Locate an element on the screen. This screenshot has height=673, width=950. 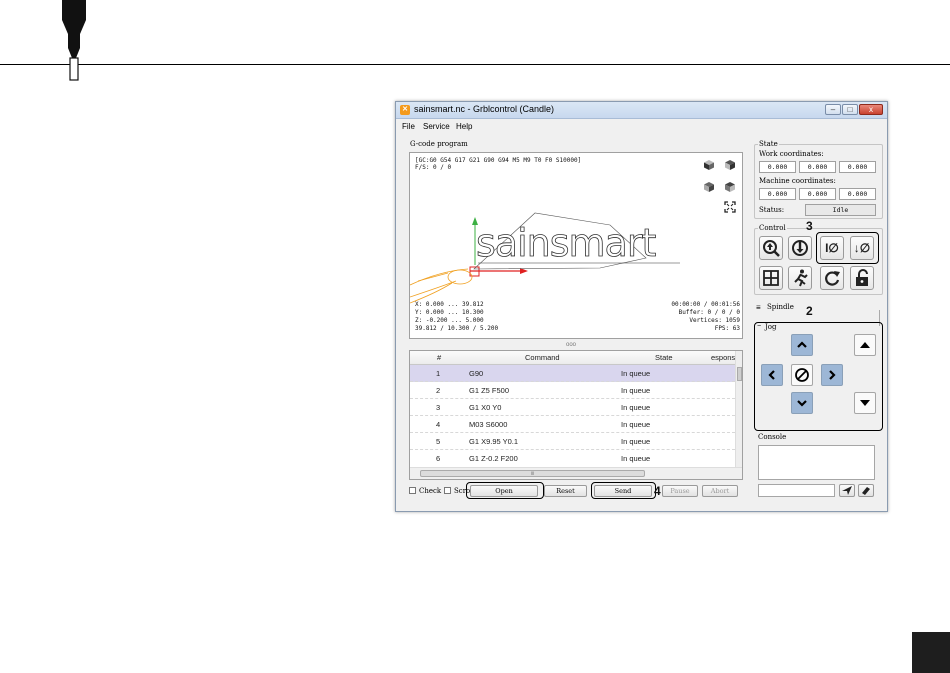
chevron-down-icon is located at coordinates (802, 403).